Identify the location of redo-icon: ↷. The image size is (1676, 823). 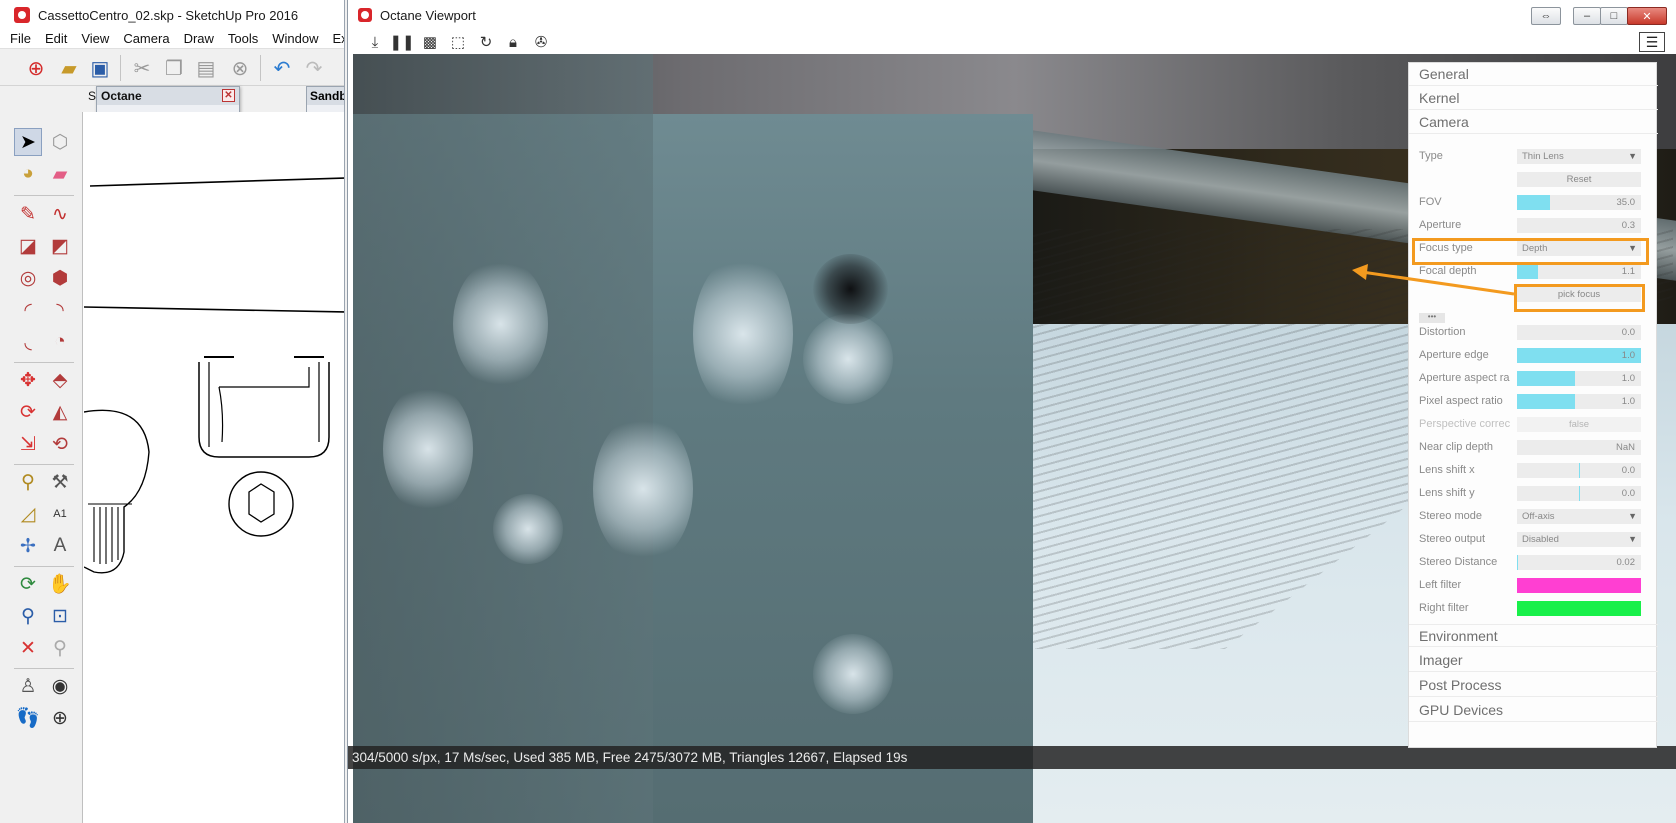
(314, 68).